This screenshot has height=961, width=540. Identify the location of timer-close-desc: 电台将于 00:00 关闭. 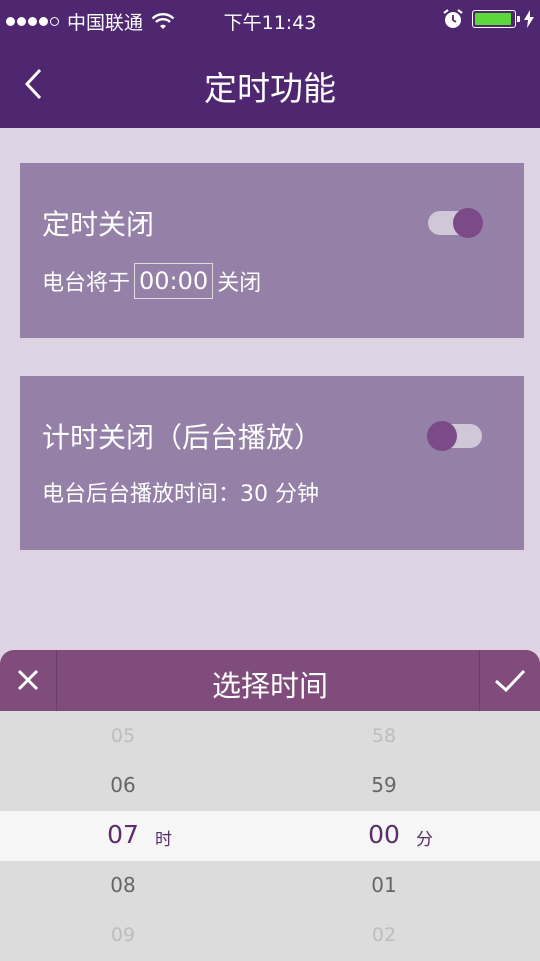
(151, 281).